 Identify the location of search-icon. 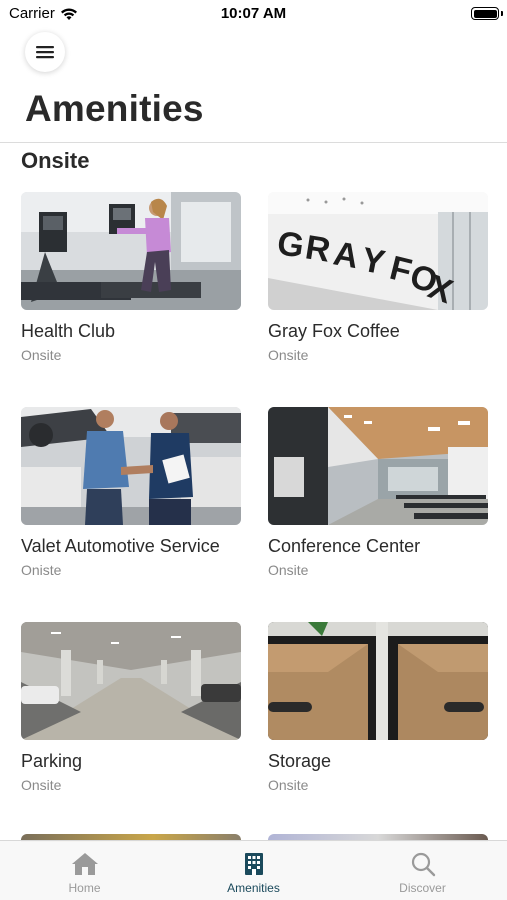
(423, 864).